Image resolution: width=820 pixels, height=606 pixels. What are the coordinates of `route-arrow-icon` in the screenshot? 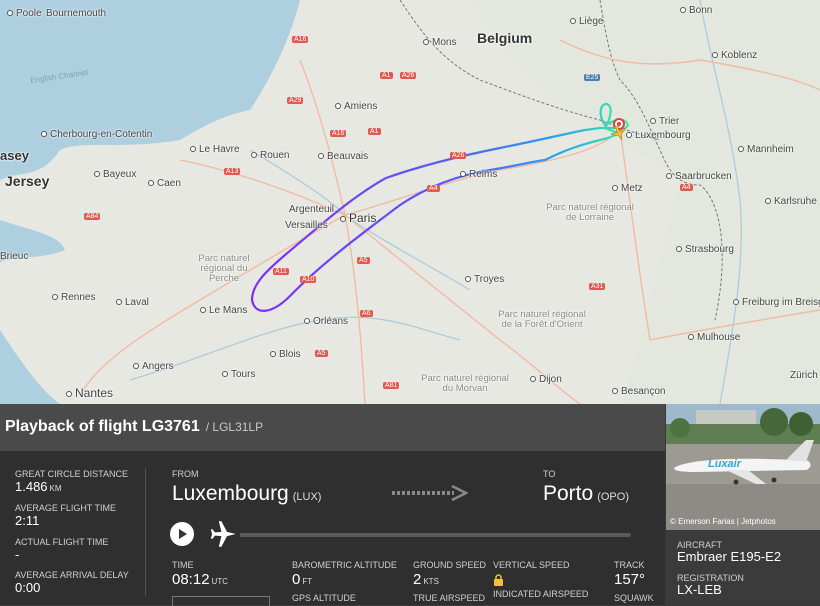 It's located at (430, 493).